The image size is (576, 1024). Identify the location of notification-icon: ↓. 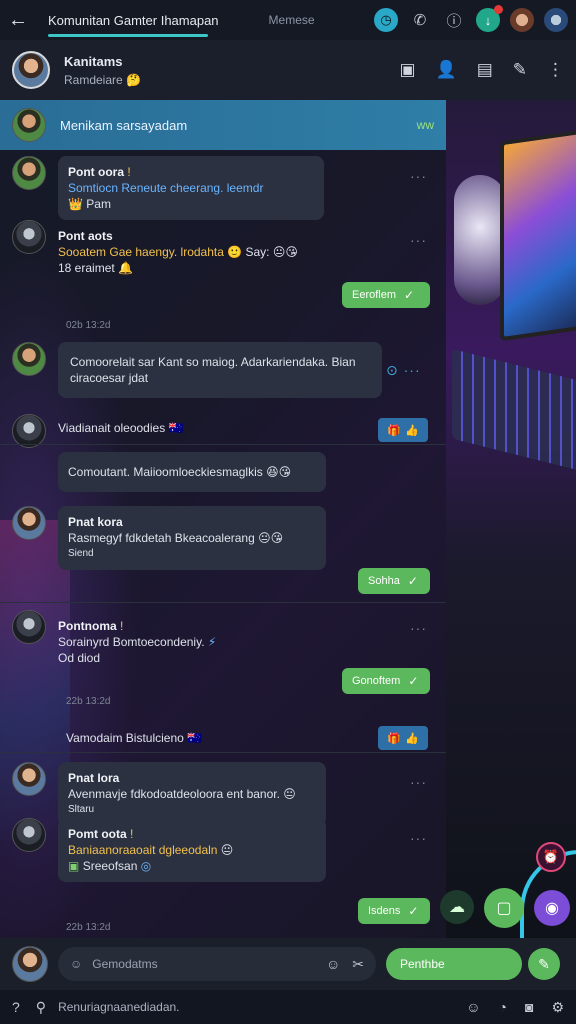
(489, 18).